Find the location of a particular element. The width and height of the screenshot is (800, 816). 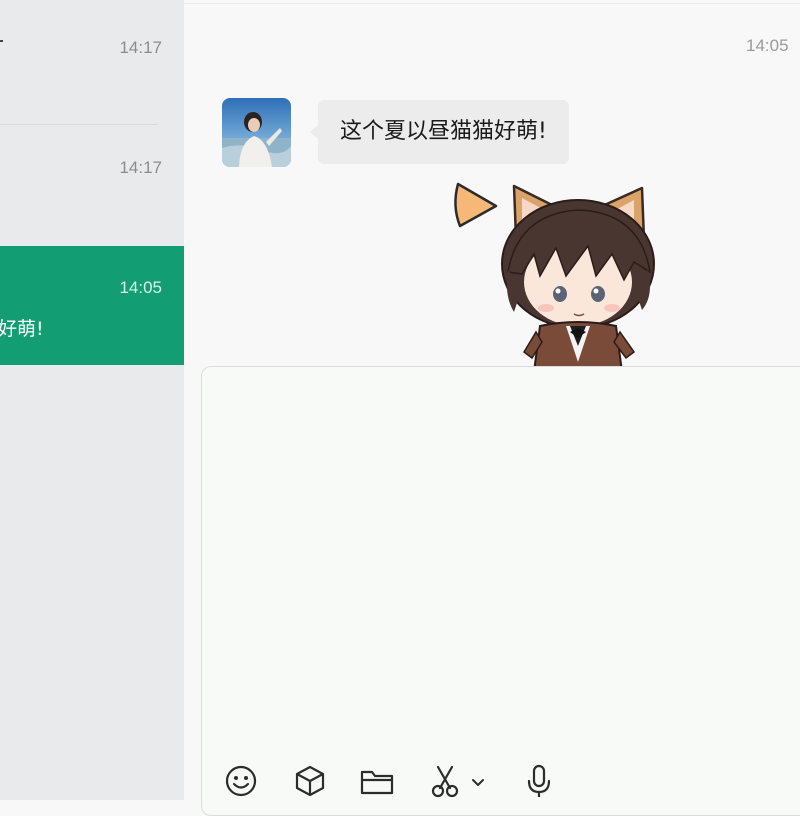

scissors-icon is located at coordinates (445, 781).